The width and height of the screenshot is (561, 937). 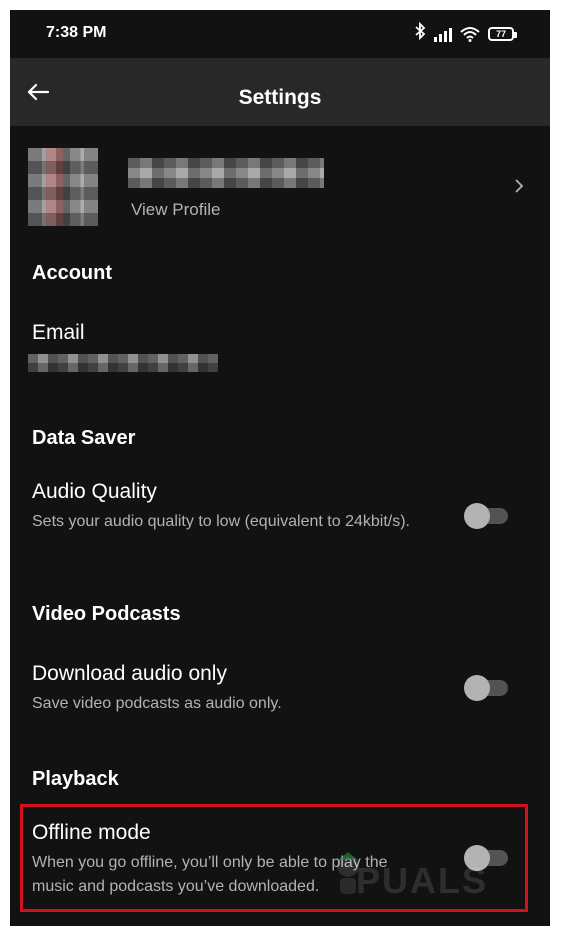 What do you see at coordinates (470, 34) in the screenshot?
I see `wifi-icon` at bounding box center [470, 34].